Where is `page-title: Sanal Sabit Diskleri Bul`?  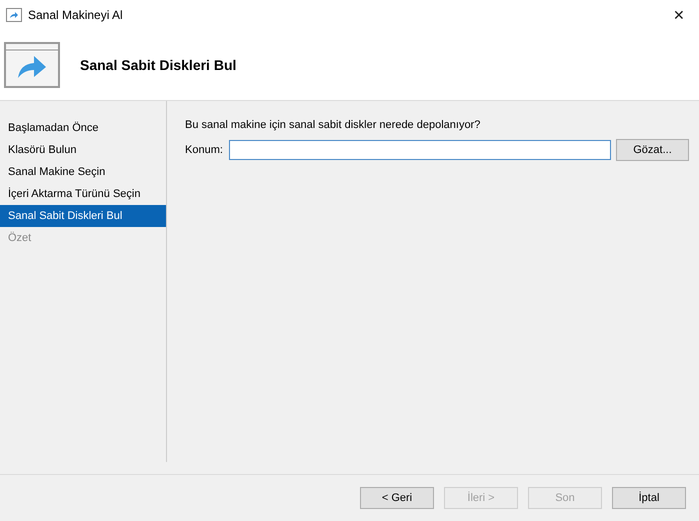
page-title: Sanal Sabit Diskleri Bul is located at coordinates (158, 65).